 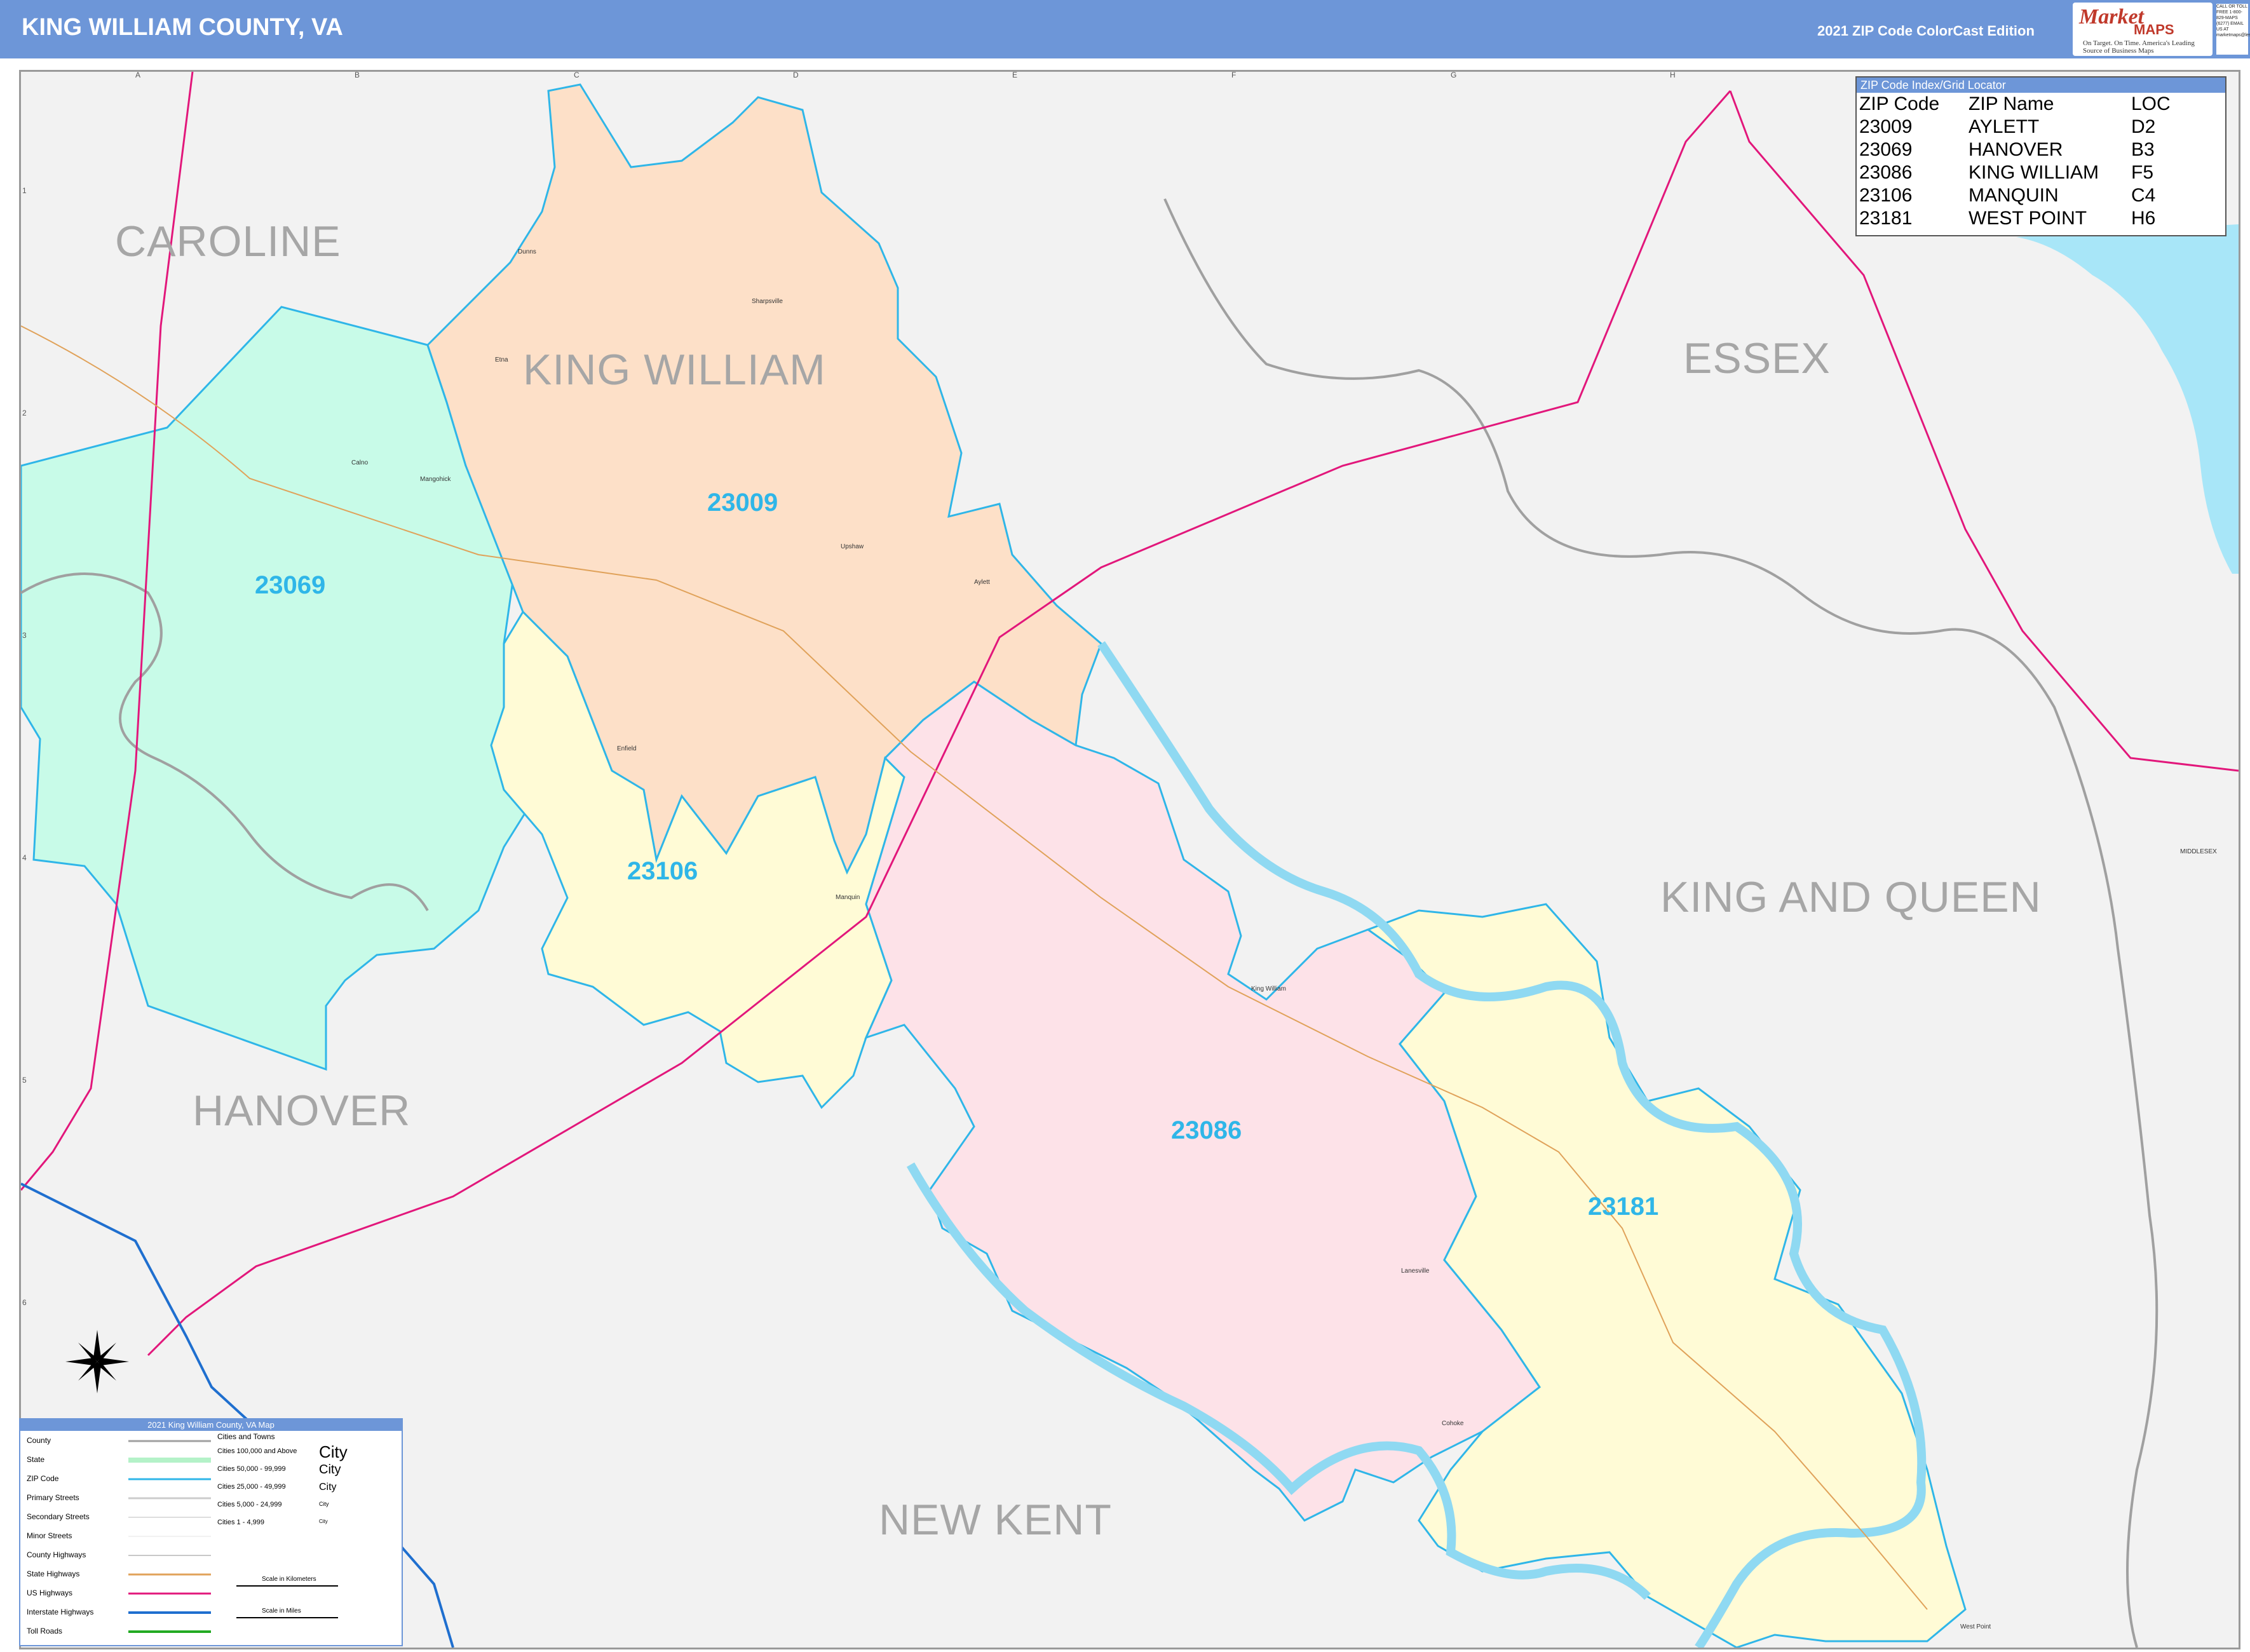 I want to click on grid-row-3: 3, so click(x=24, y=635).